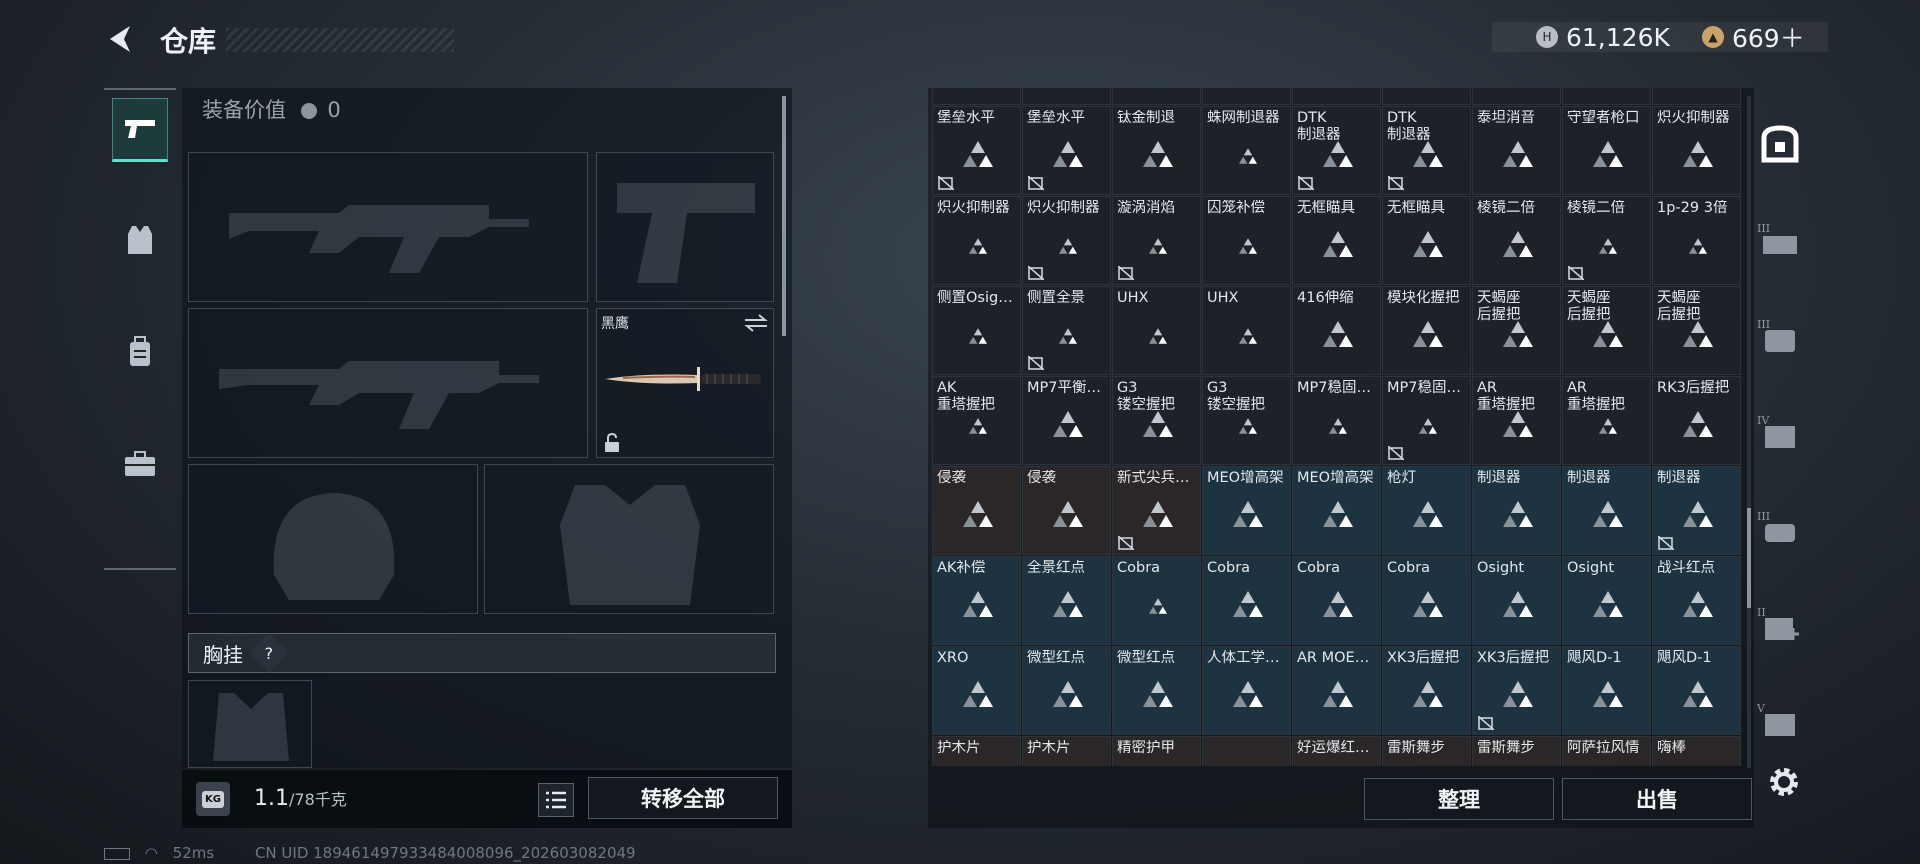 This screenshot has width=1920, height=864. Describe the element at coordinates (140, 352) in the screenshot. I see `nav-backpack` at that location.